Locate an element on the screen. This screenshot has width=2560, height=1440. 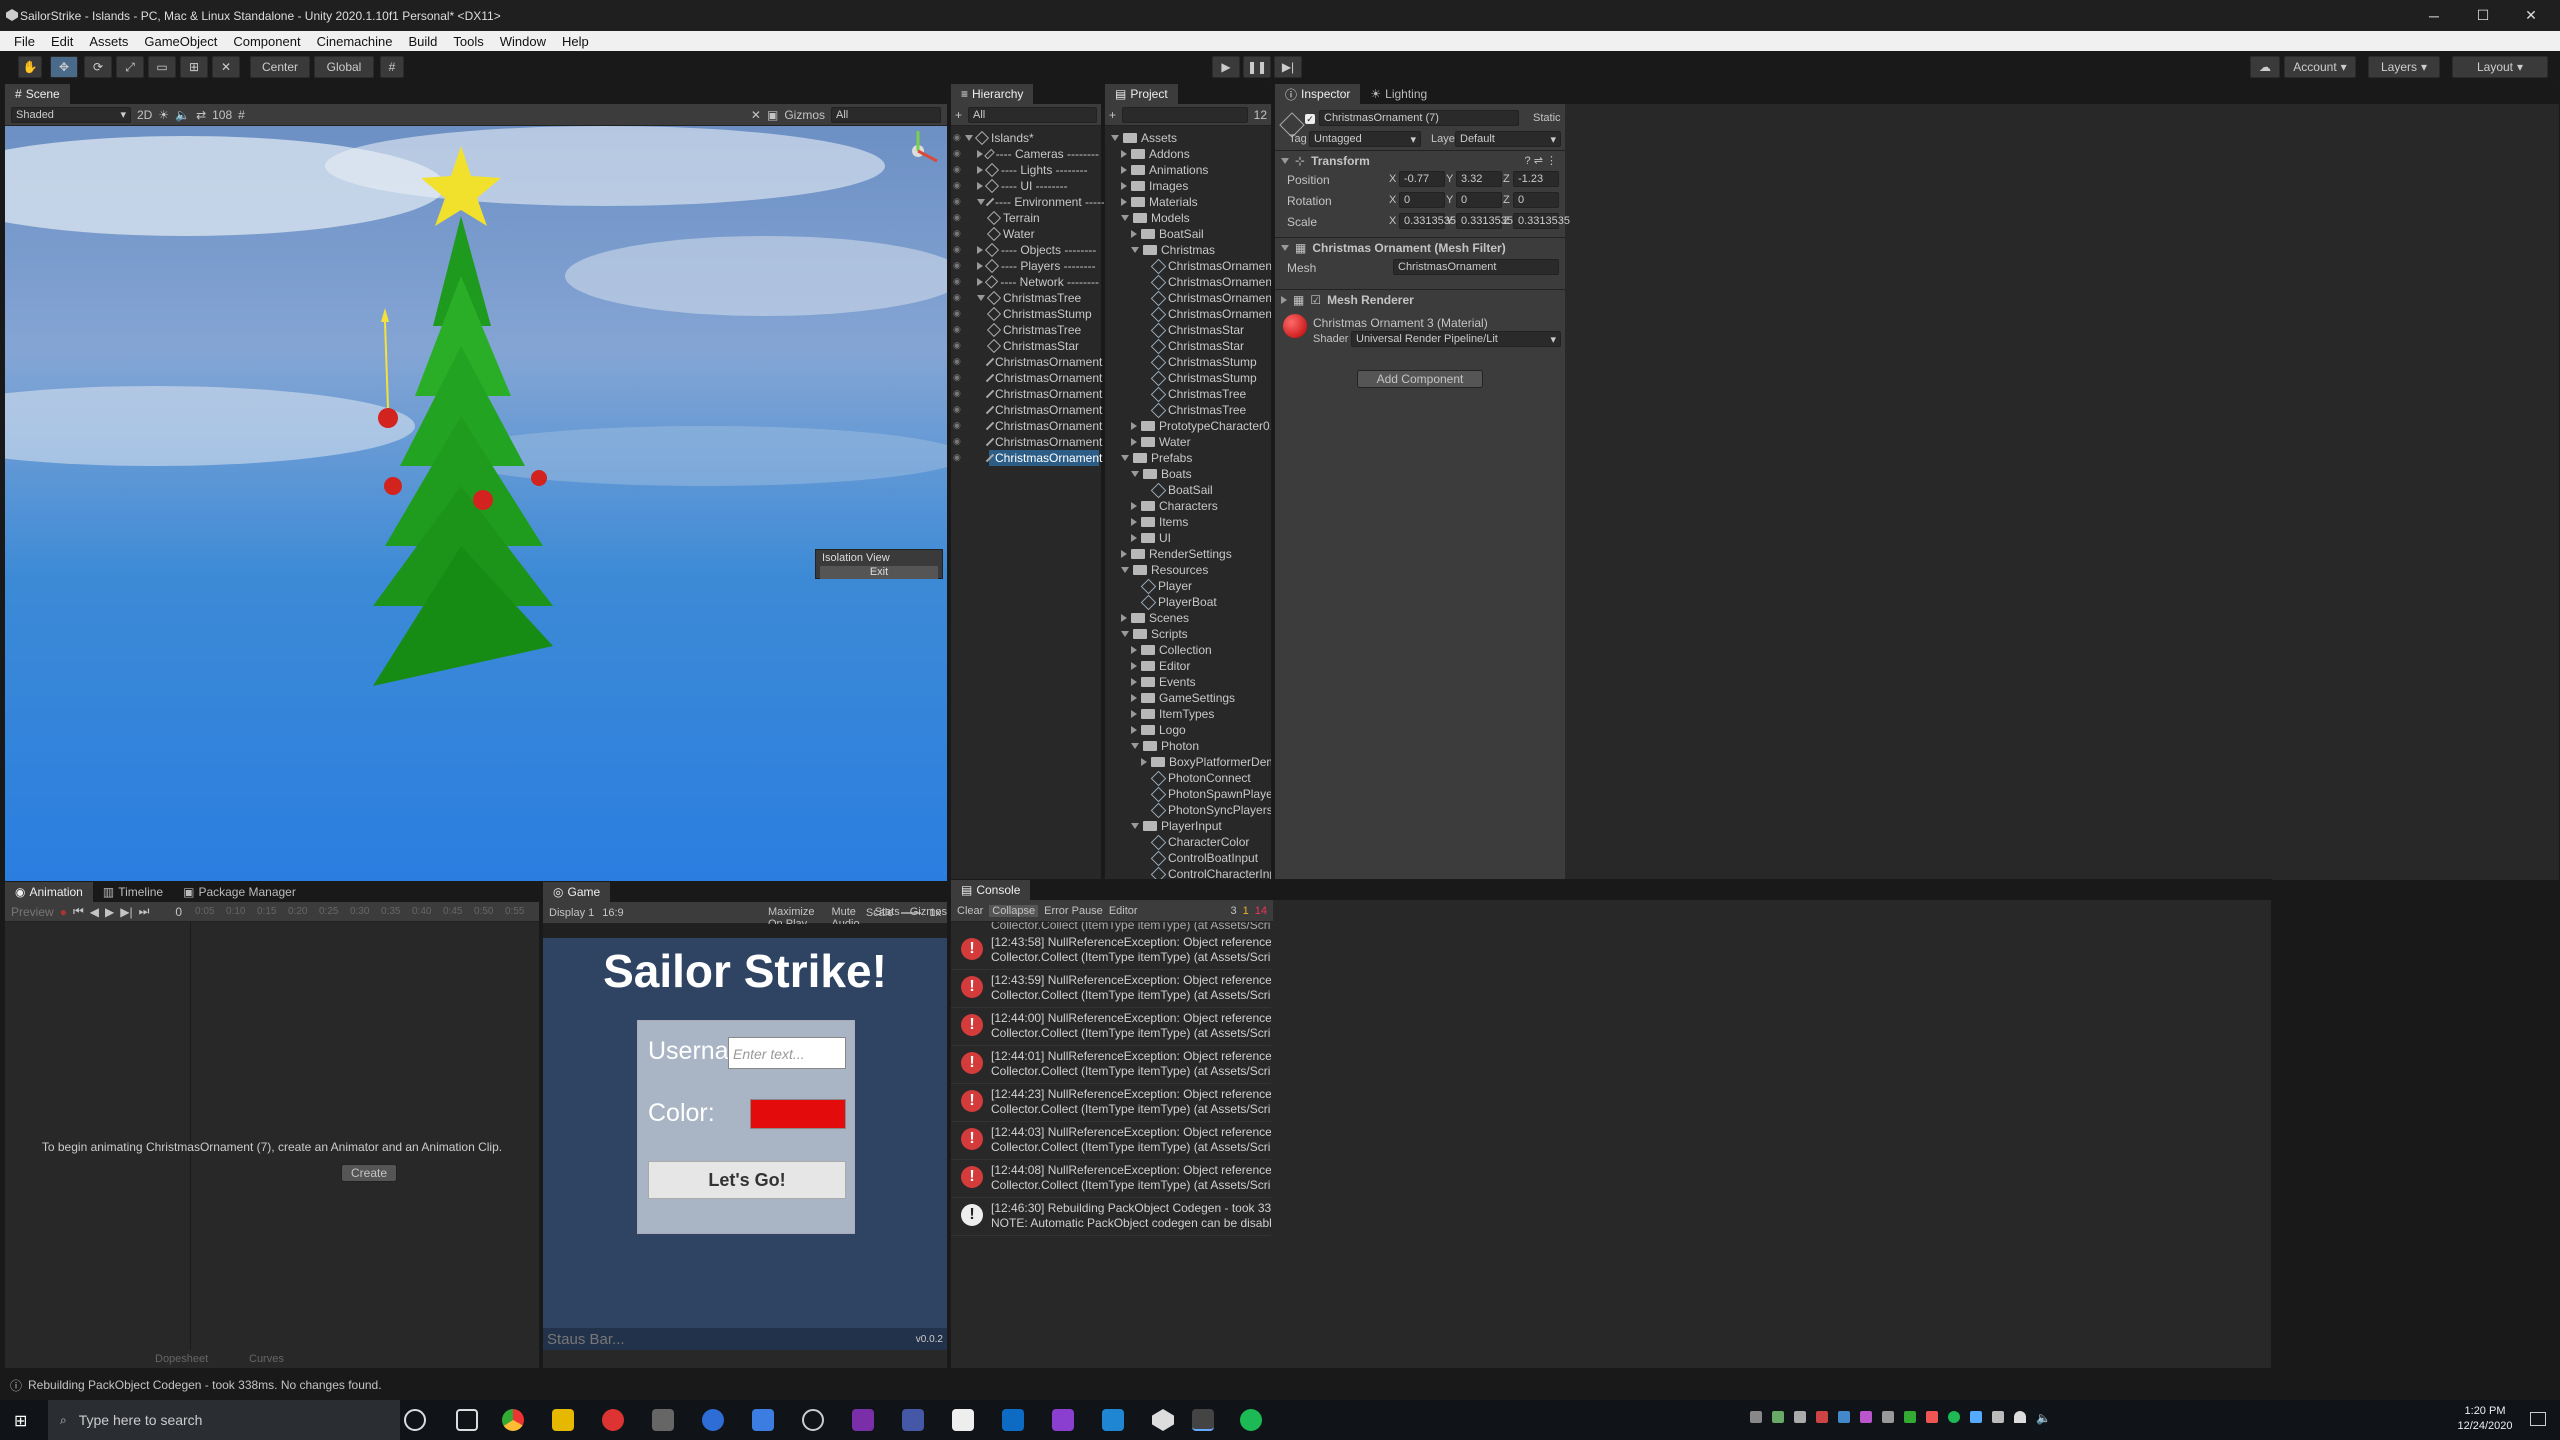
pivot-center-button: Center is located at coordinates (280, 67).